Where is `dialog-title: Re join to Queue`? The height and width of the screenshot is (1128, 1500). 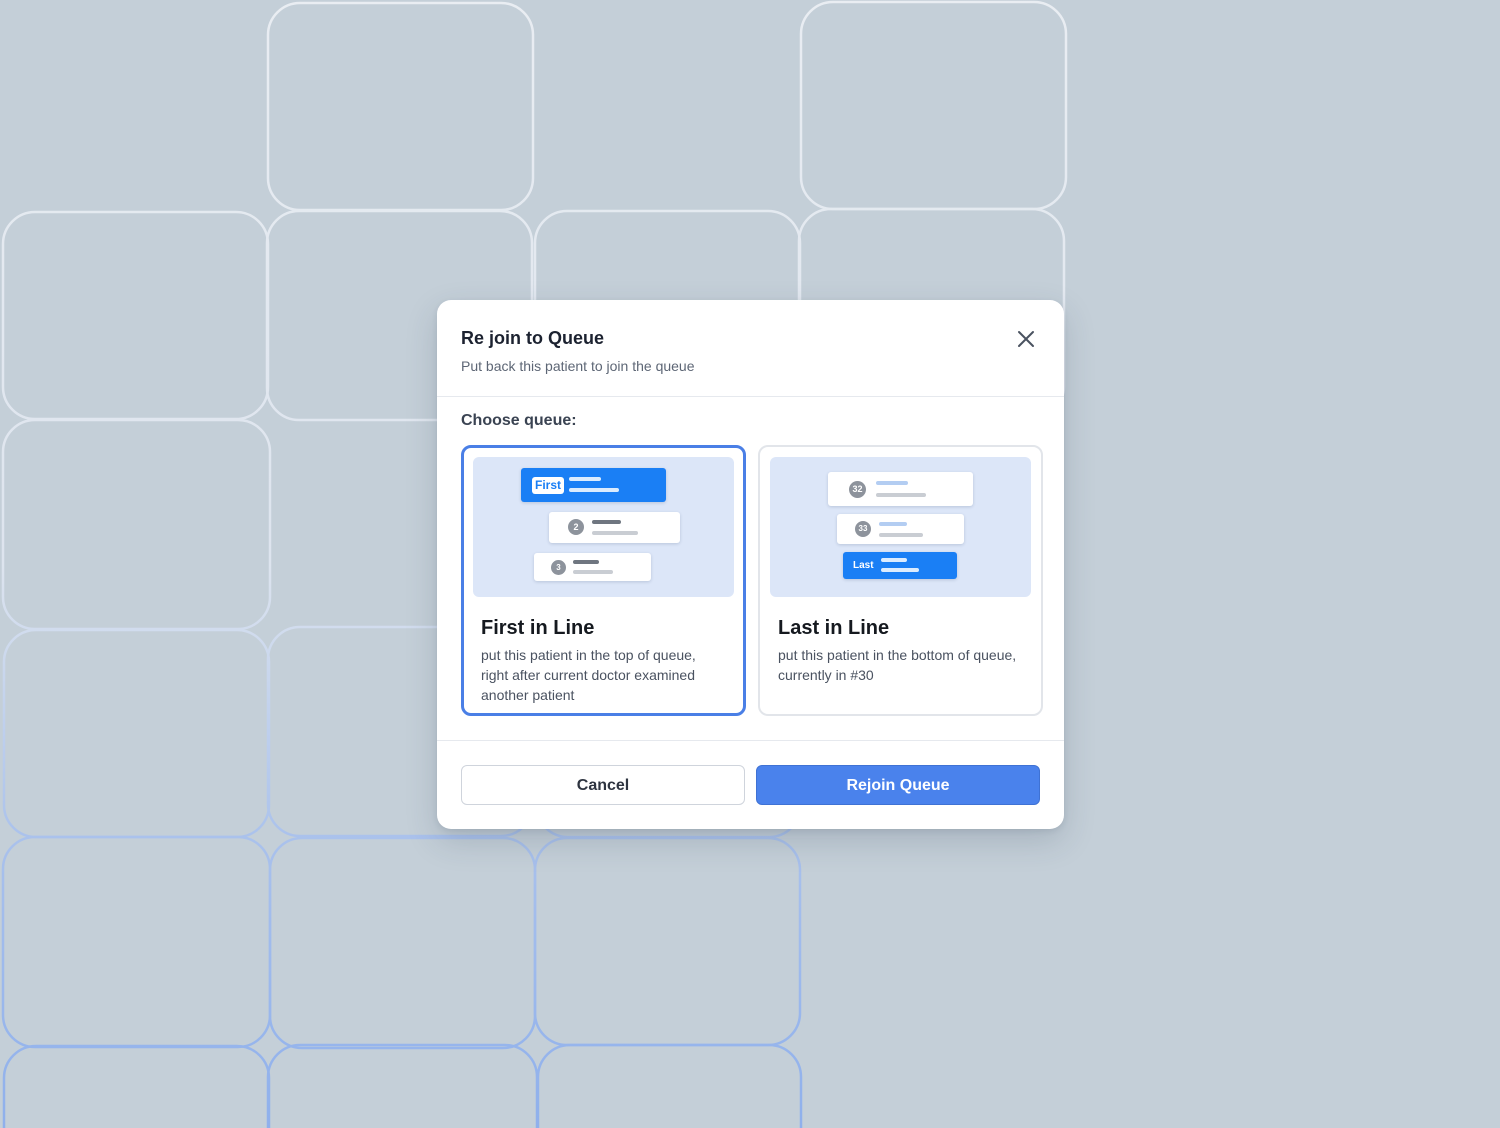
dialog-title: Re join to Queue is located at coordinates (533, 338).